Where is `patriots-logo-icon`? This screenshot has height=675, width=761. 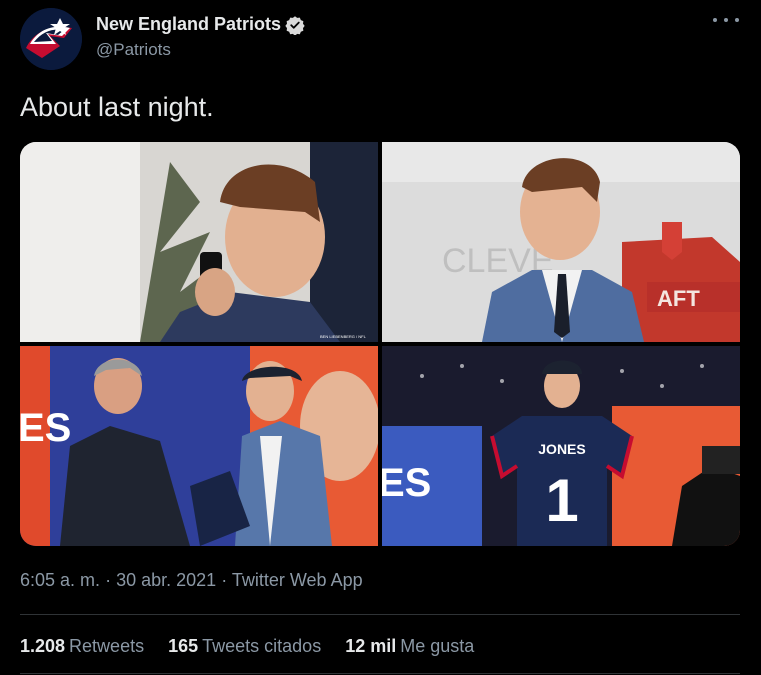 patriots-logo-icon is located at coordinates (51, 39).